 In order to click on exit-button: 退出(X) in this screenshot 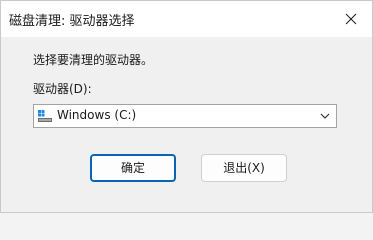, I will do `click(244, 168)`.